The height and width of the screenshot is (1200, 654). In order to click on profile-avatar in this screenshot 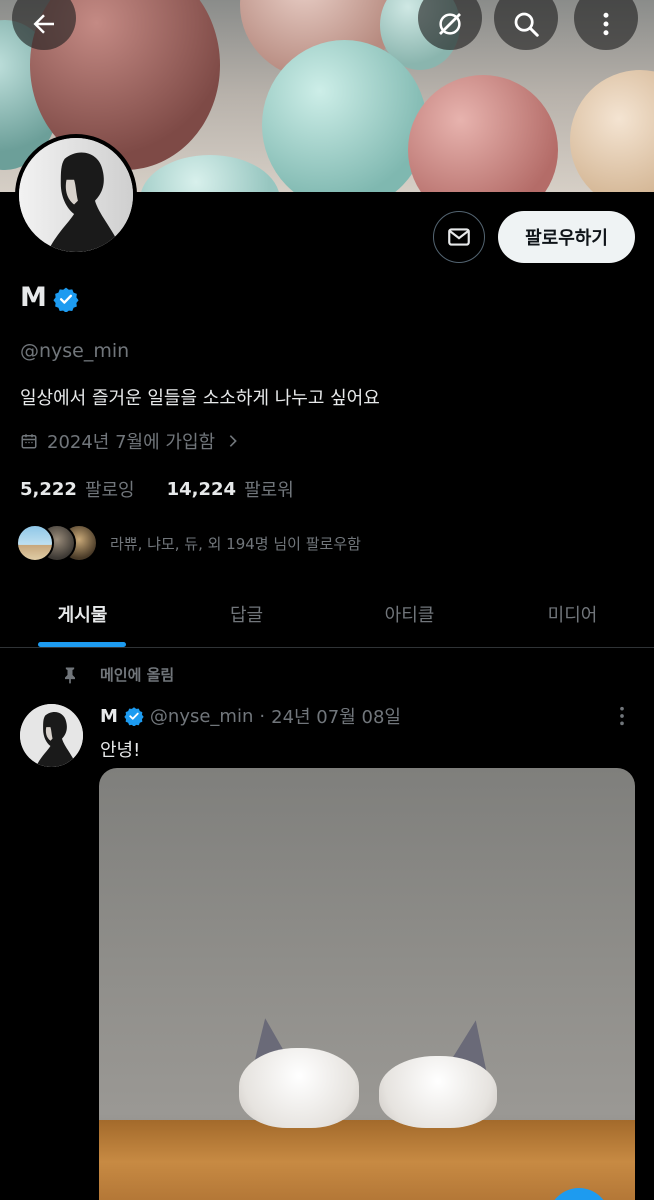, I will do `click(76, 195)`.